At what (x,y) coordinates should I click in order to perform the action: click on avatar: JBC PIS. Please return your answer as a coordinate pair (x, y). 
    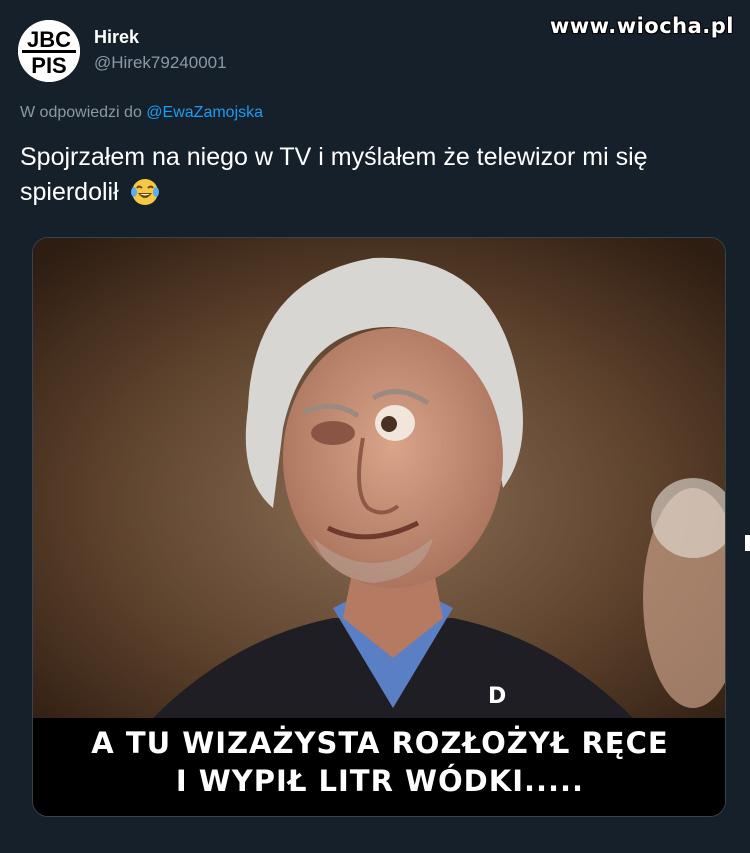
    Looking at the image, I should click on (49, 51).